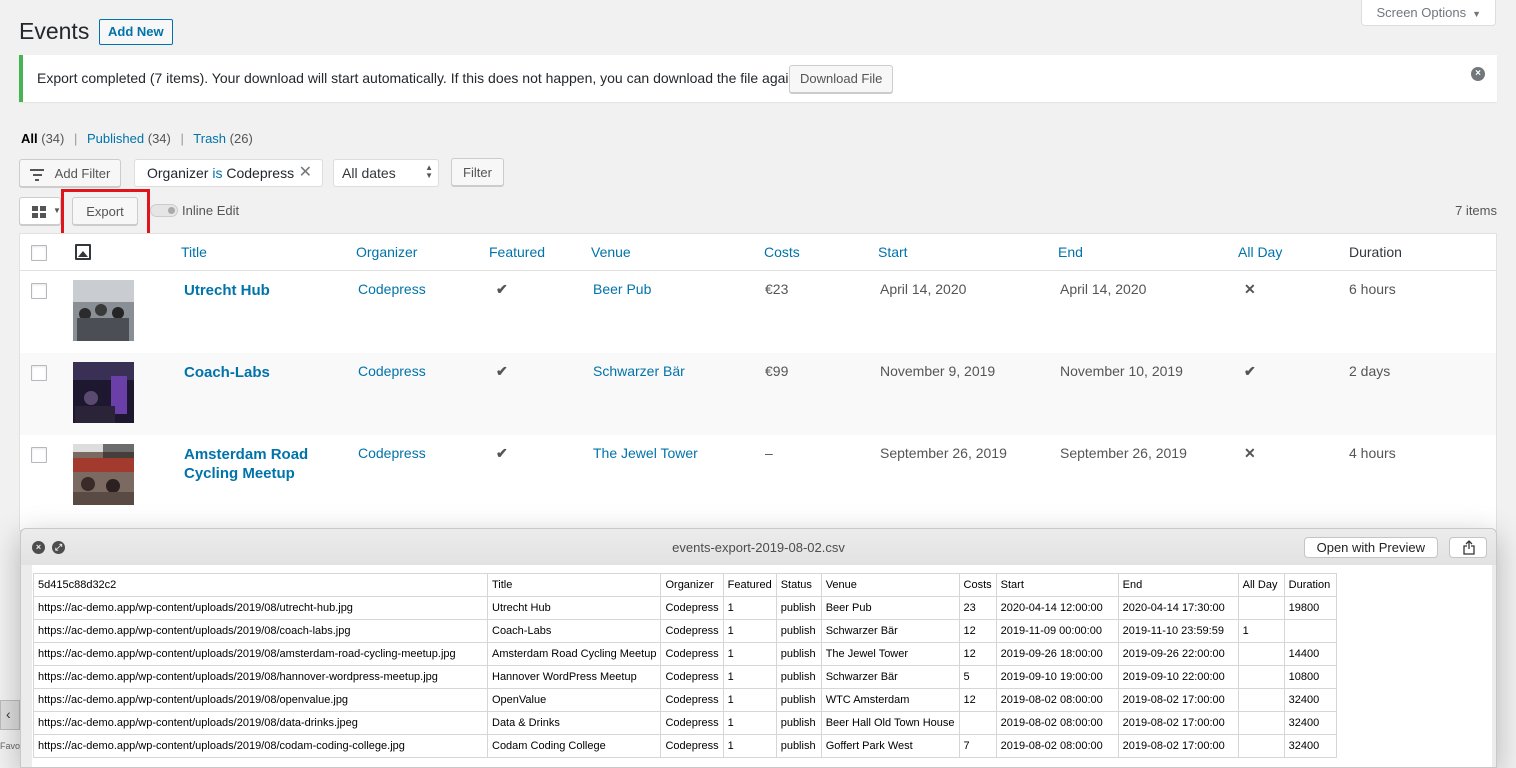 The height and width of the screenshot is (768, 1516). I want to click on csv-cell: 5d415c88d32c2, so click(260, 585).